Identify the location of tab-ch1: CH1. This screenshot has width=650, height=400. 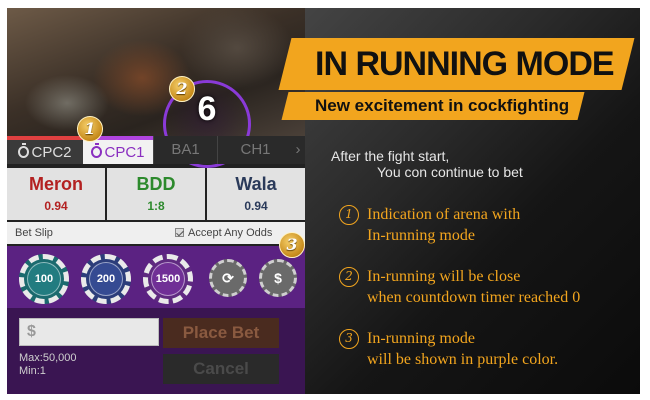
(255, 150).